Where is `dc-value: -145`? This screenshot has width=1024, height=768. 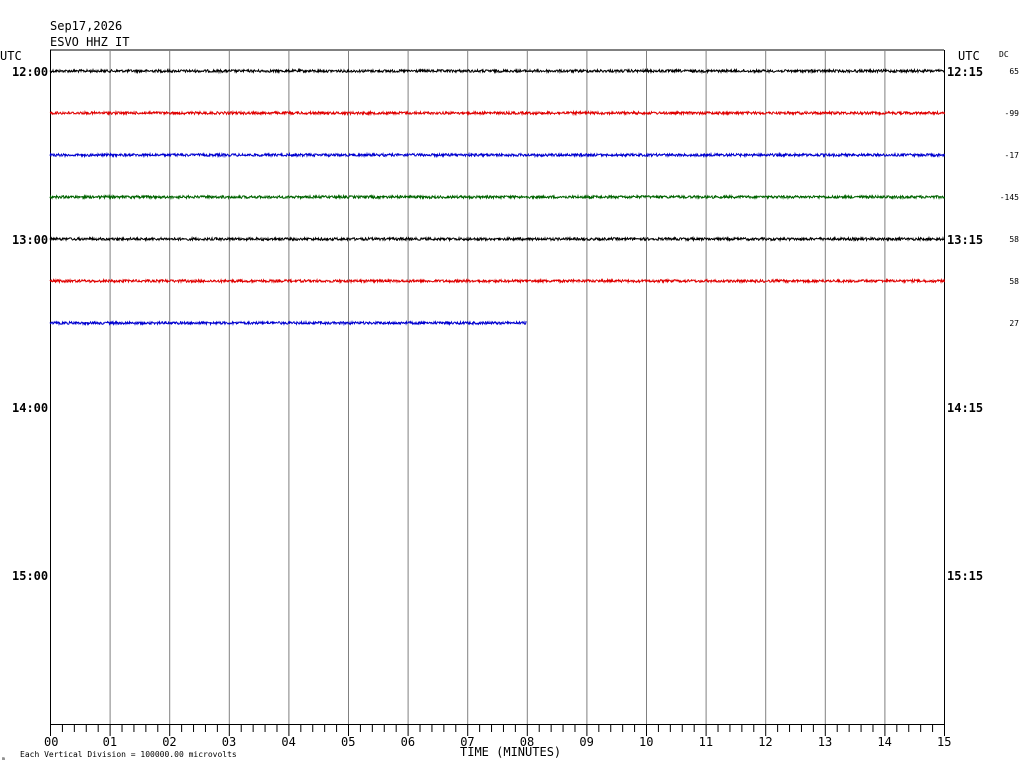 dc-value: -145 is located at coordinates (1009, 197).